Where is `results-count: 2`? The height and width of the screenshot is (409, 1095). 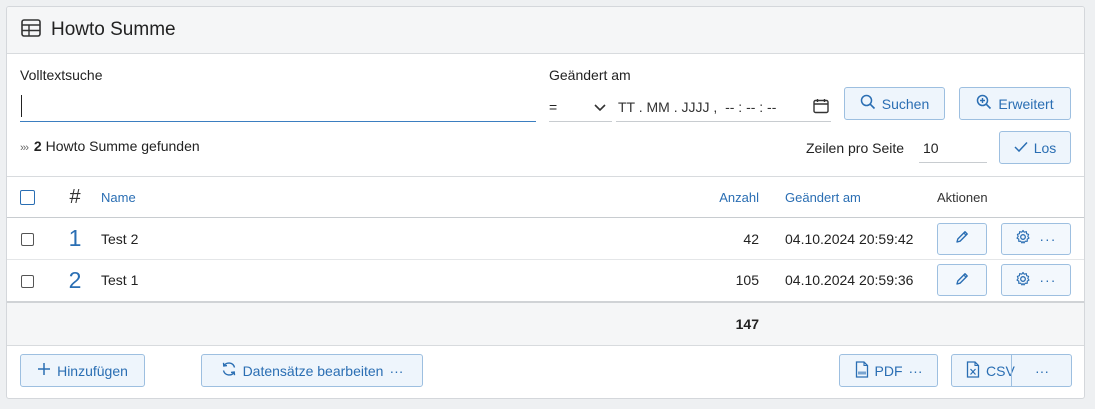 results-count: 2 is located at coordinates (37, 146).